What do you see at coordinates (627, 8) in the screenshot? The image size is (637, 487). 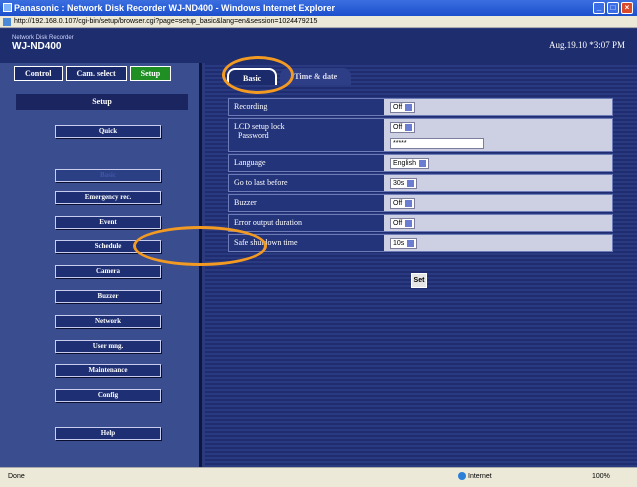 I see `close-icon: ×` at bounding box center [627, 8].